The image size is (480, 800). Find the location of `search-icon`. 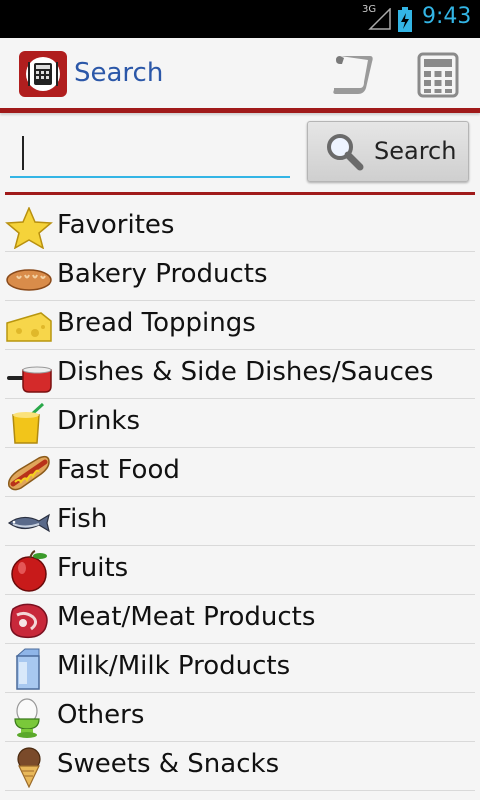

search-icon is located at coordinates (345, 152).